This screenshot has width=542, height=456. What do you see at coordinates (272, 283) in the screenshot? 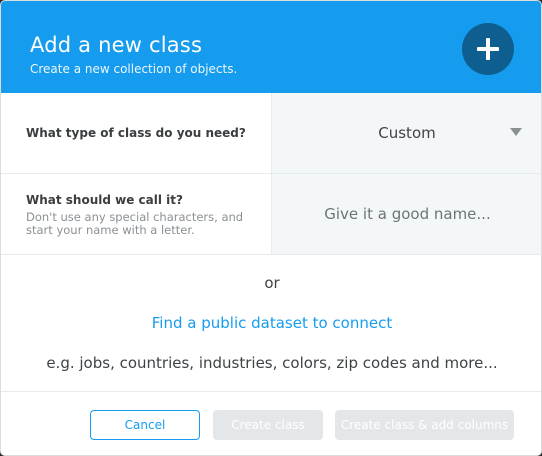
I see `or-divider-text: or` at bounding box center [272, 283].